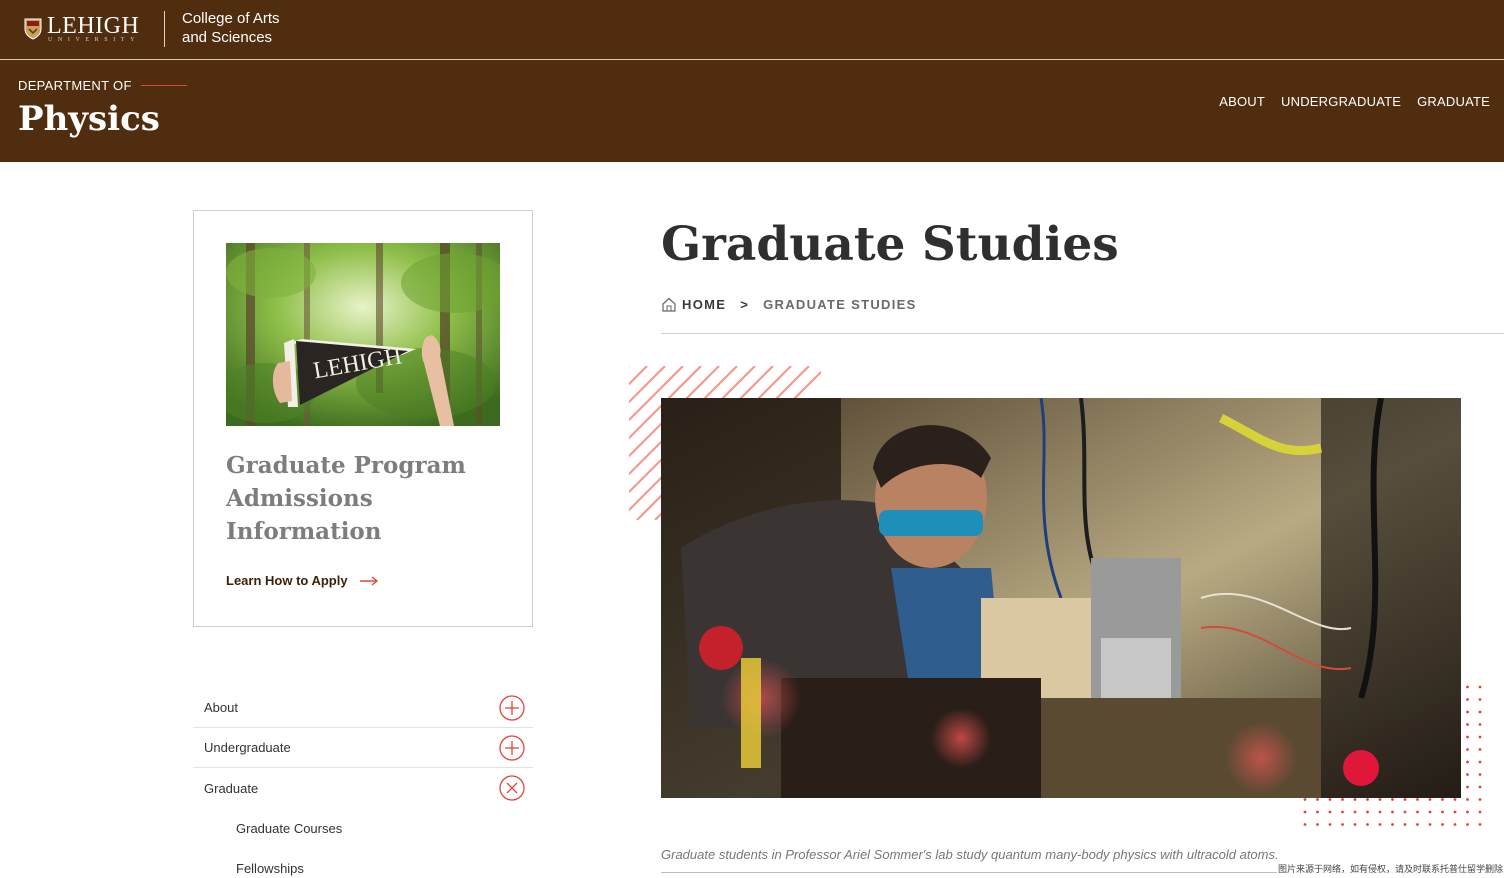 This screenshot has height=878, width=1504. I want to click on sidenav-item-graduate: Graduate, so click(363, 788).